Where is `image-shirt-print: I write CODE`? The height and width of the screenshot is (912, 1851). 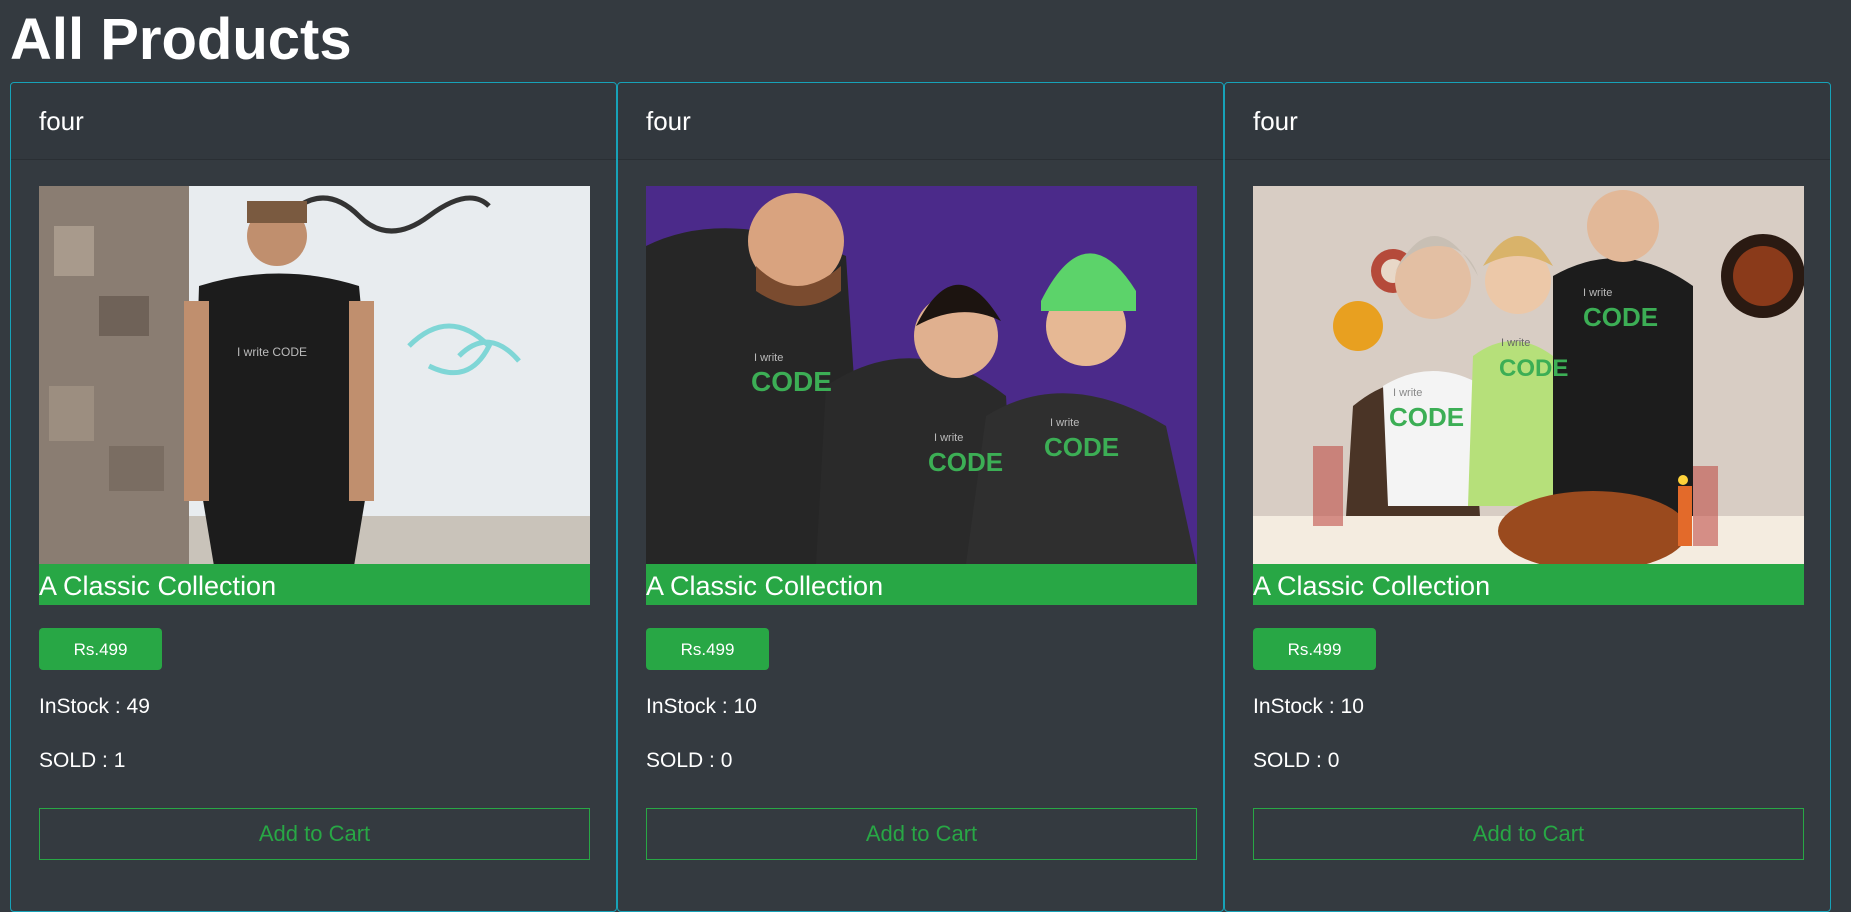
image-shirt-print: I write CODE is located at coordinates (272, 352).